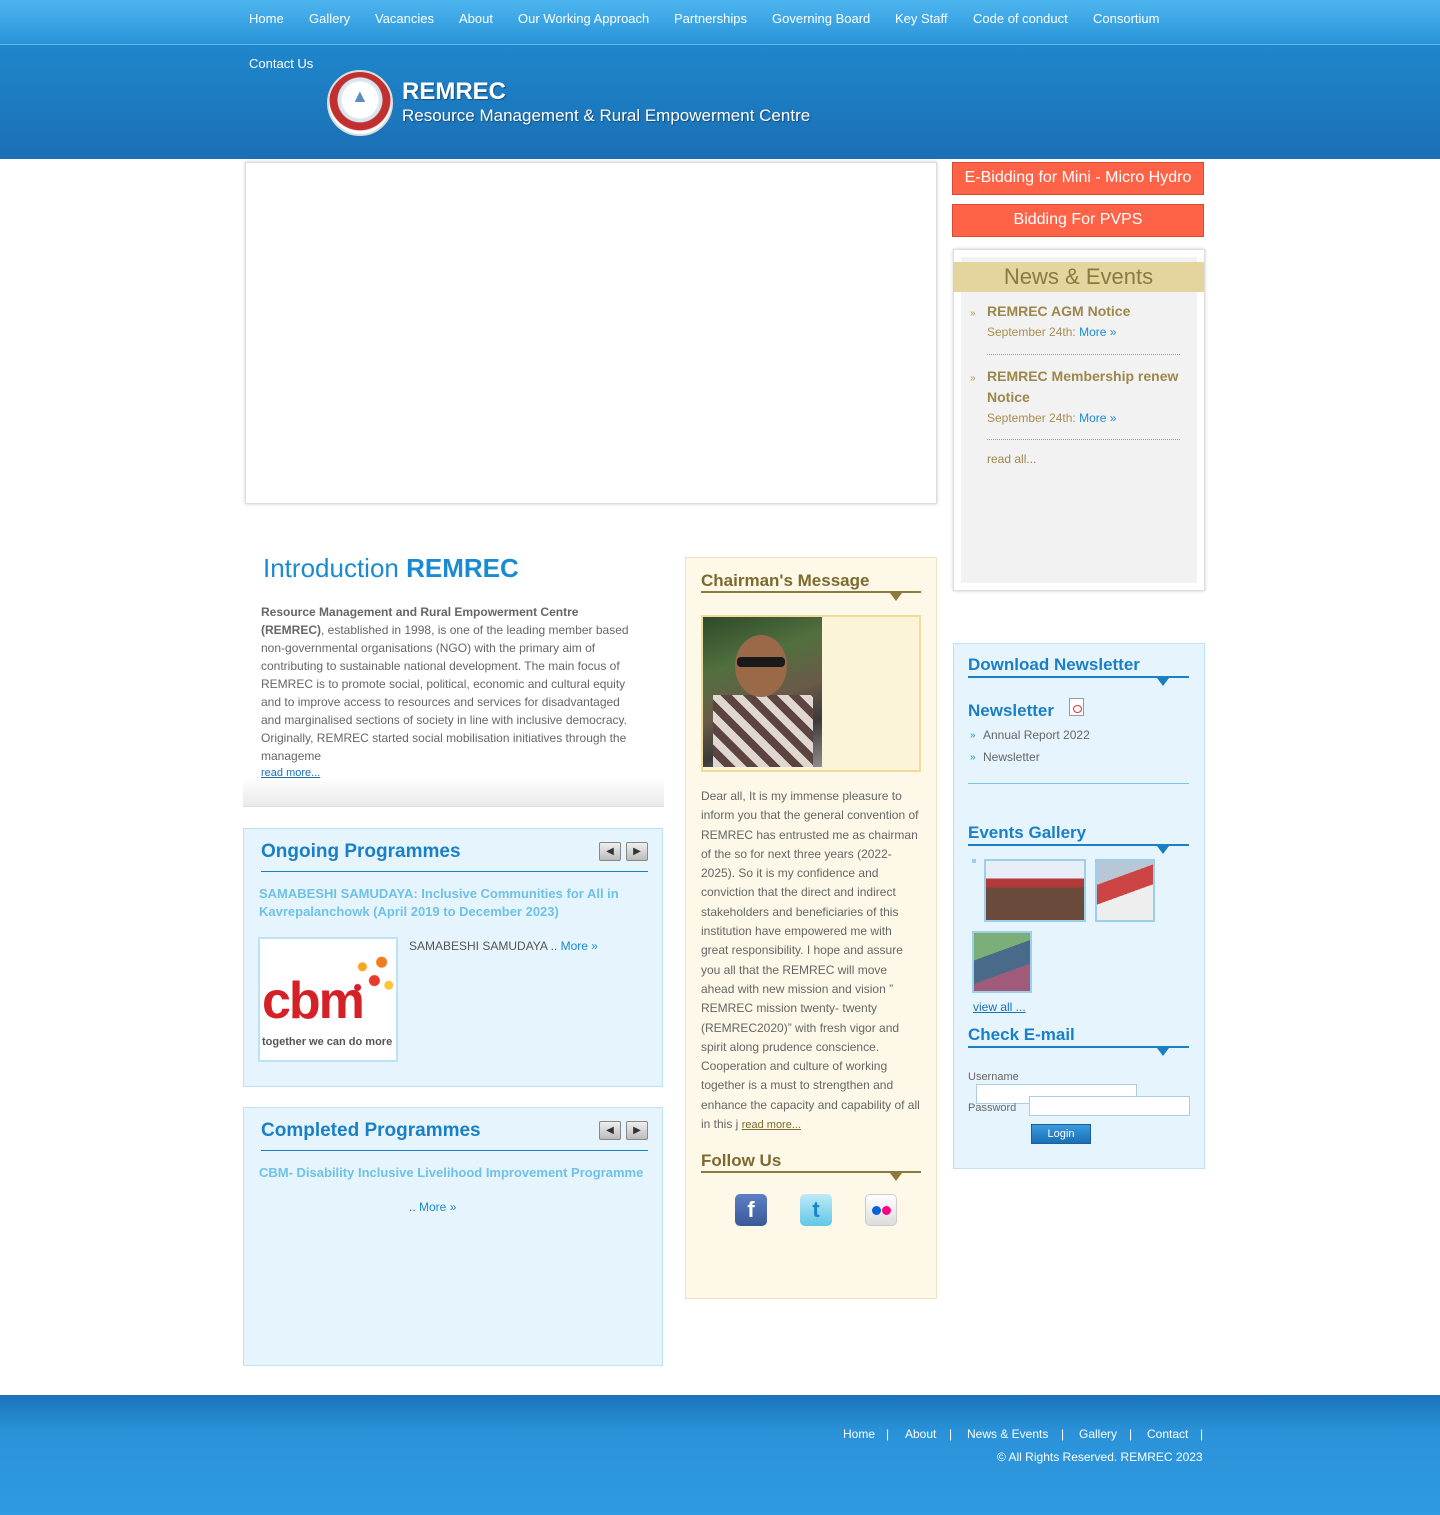 This screenshot has width=1440, height=1515. I want to click on ongoing-programme-desc: SAMABESHI SAMUDAYA .. More », so click(503, 946).